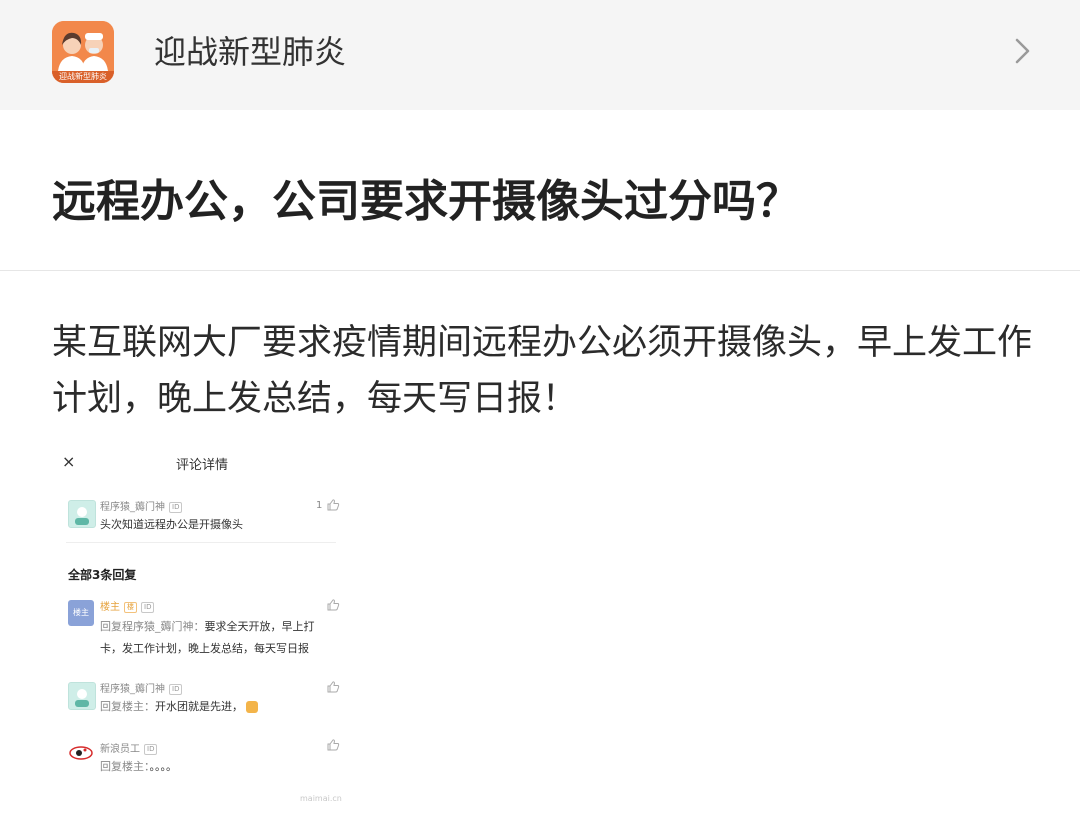 The width and height of the screenshot is (1080, 827). Describe the element at coordinates (120, 749) in the screenshot. I see `username-text: 新浪员工` at that location.